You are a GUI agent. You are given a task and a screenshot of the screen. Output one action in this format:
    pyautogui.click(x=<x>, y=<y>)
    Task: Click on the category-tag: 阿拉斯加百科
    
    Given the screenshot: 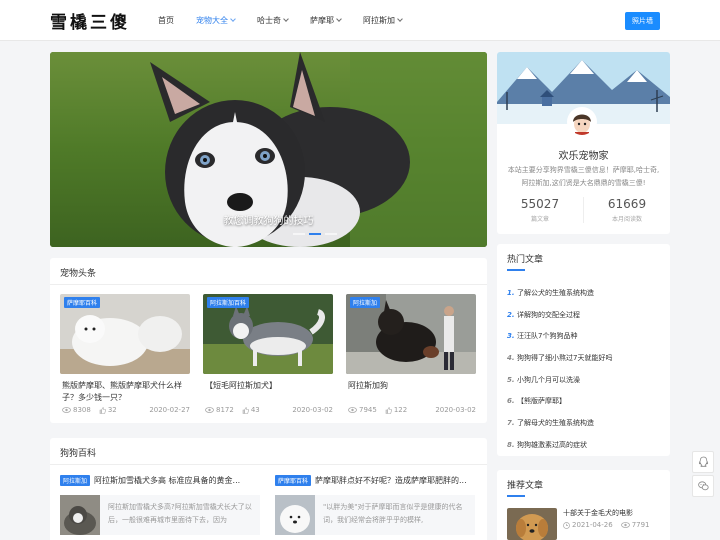 What is the action you would take?
    pyautogui.click(x=228, y=302)
    